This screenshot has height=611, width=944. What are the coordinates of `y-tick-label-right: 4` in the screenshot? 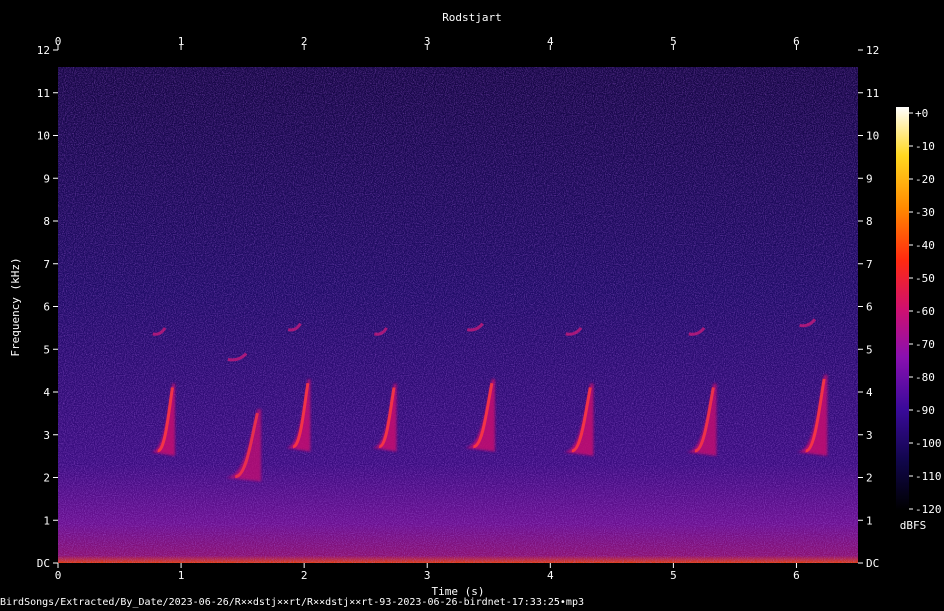 It's located at (869, 392).